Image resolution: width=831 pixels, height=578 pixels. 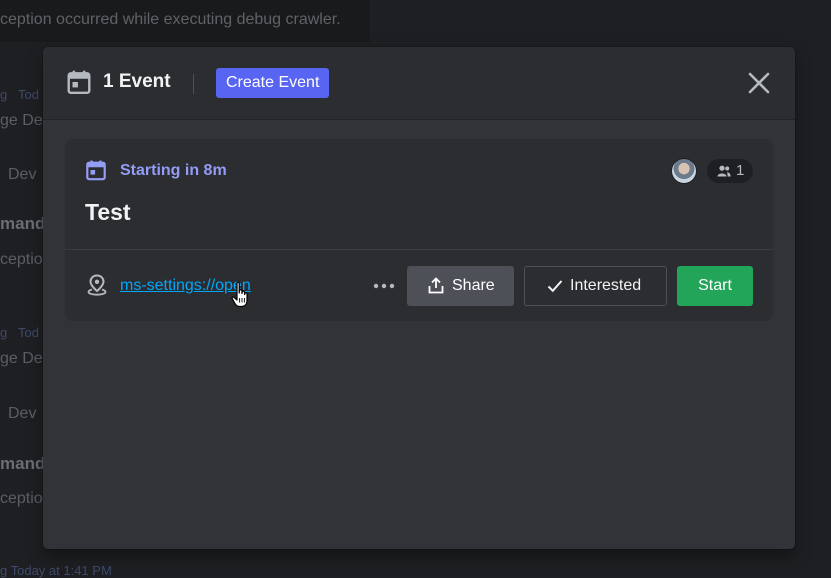 What do you see at coordinates (759, 83) in the screenshot?
I see `close-icon` at bounding box center [759, 83].